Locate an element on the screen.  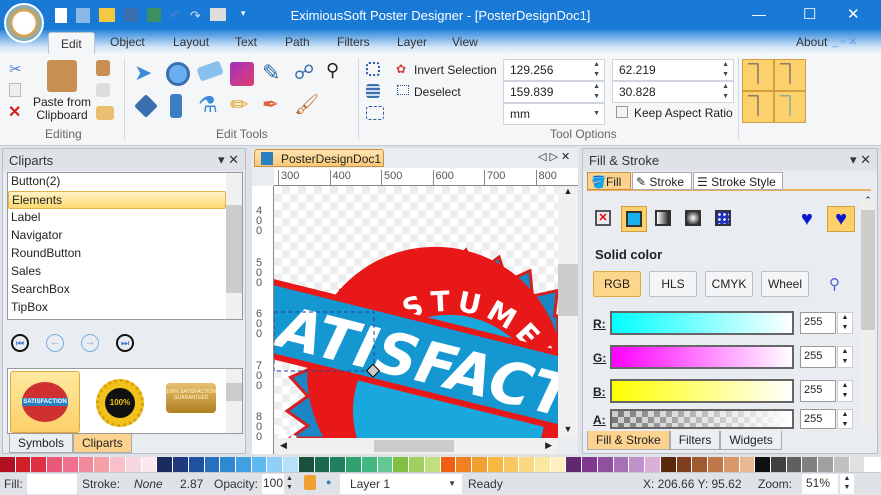
clipart-category-item: Navigator is located at coordinates (117, 236).